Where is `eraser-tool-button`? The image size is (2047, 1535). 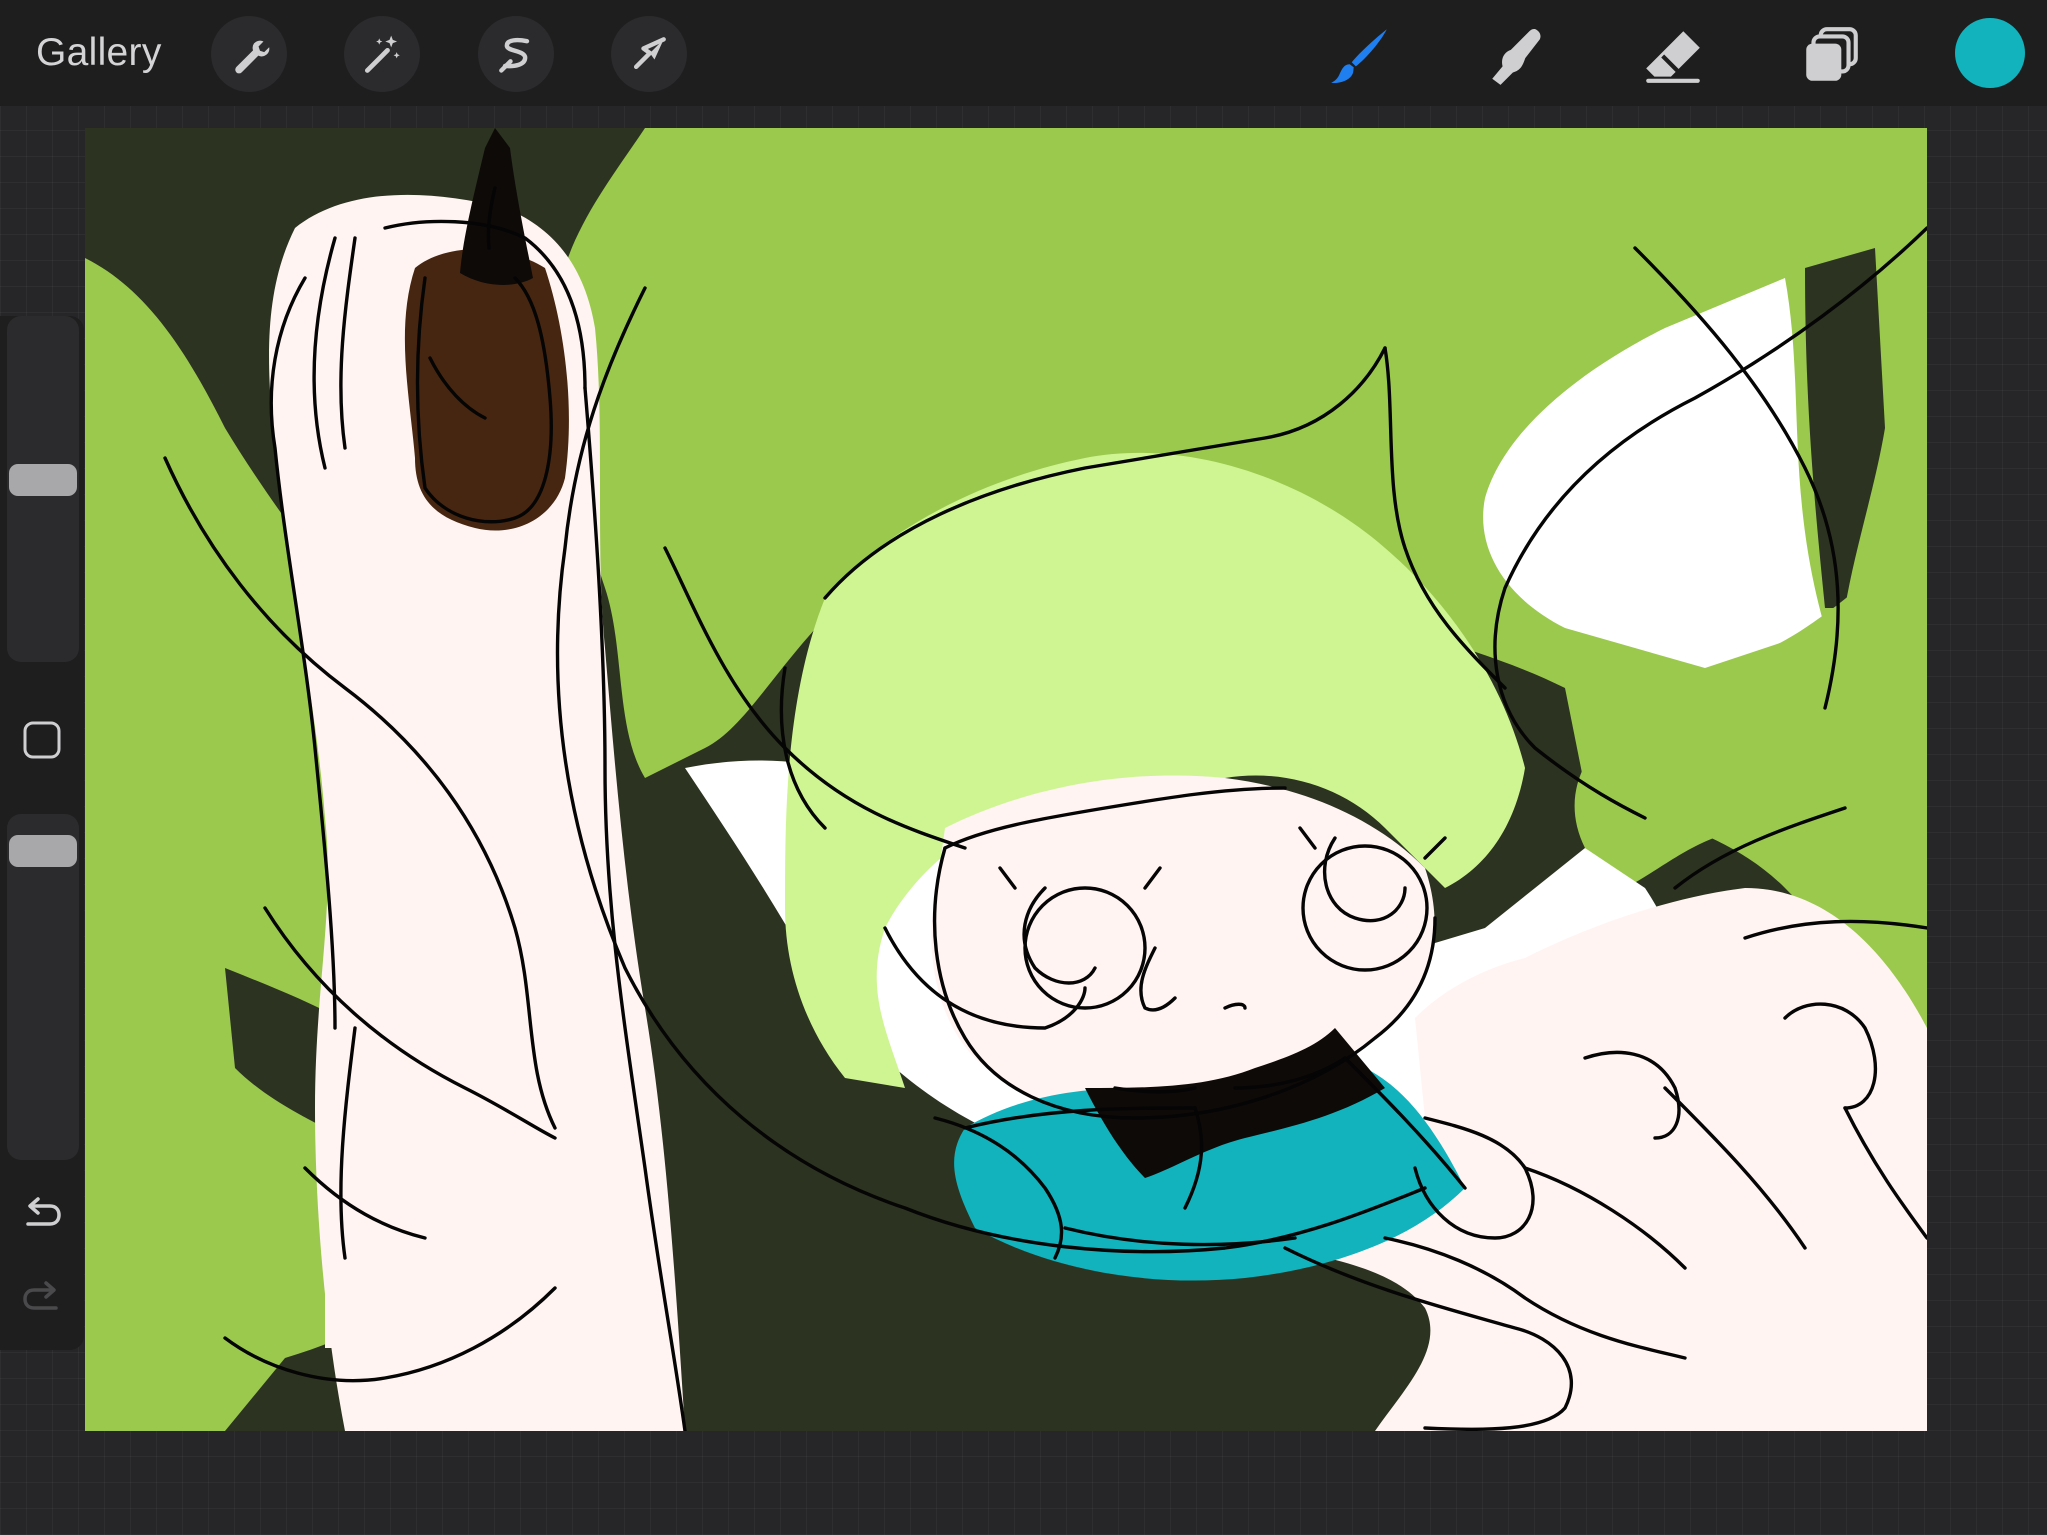
eraser-tool-button is located at coordinates (1673, 56).